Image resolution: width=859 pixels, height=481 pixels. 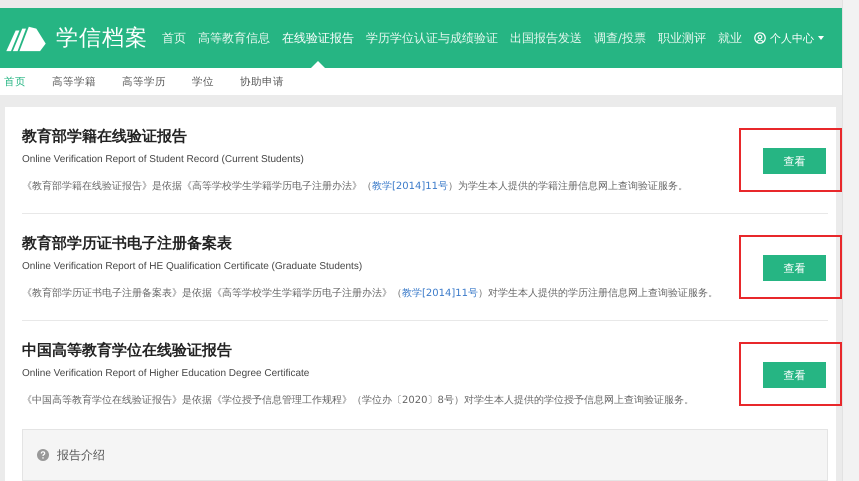 I want to click on report-subtitle: Online Verification Report of Higher Education Degree Certificate, so click(x=166, y=373).